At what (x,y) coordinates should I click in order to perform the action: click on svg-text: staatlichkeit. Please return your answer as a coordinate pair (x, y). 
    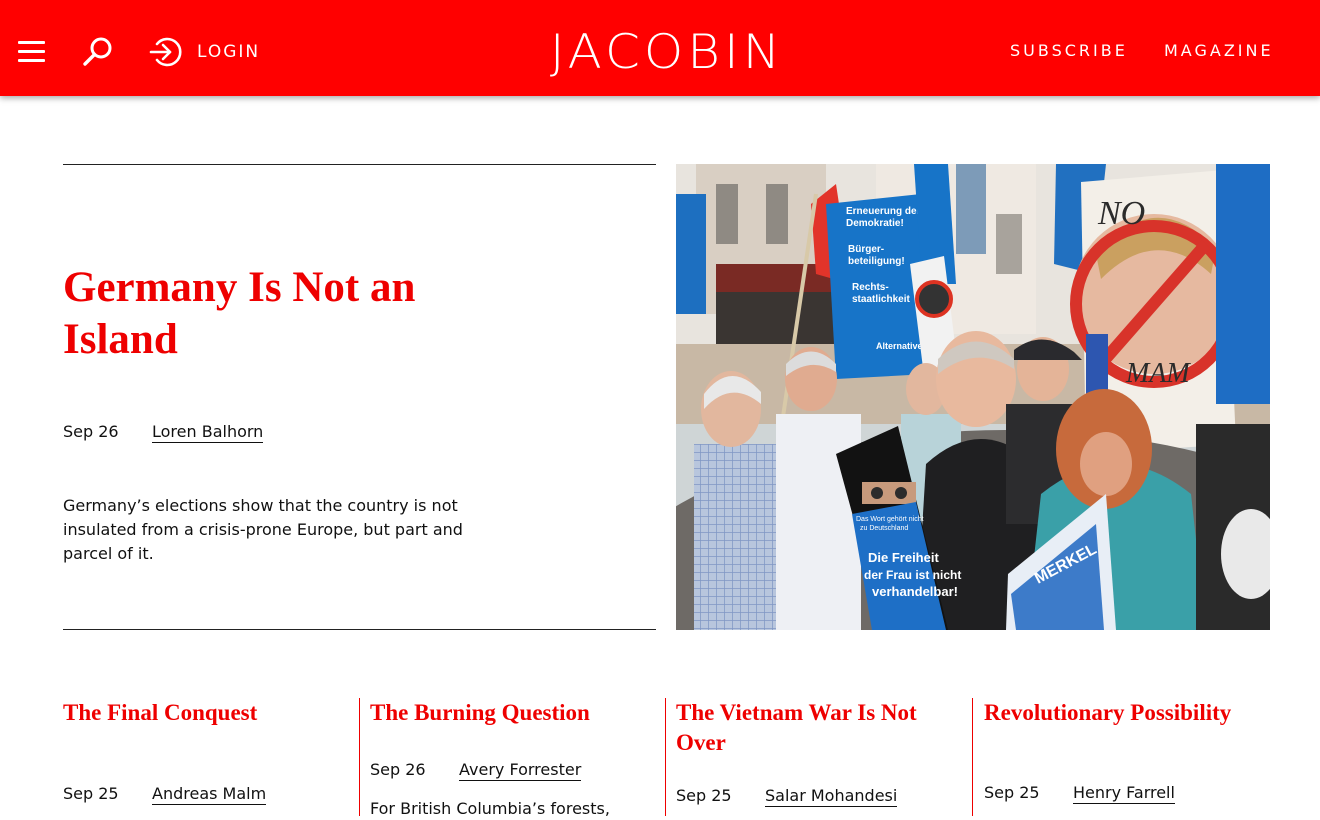
    Looking at the image, I should click on (881, 299).